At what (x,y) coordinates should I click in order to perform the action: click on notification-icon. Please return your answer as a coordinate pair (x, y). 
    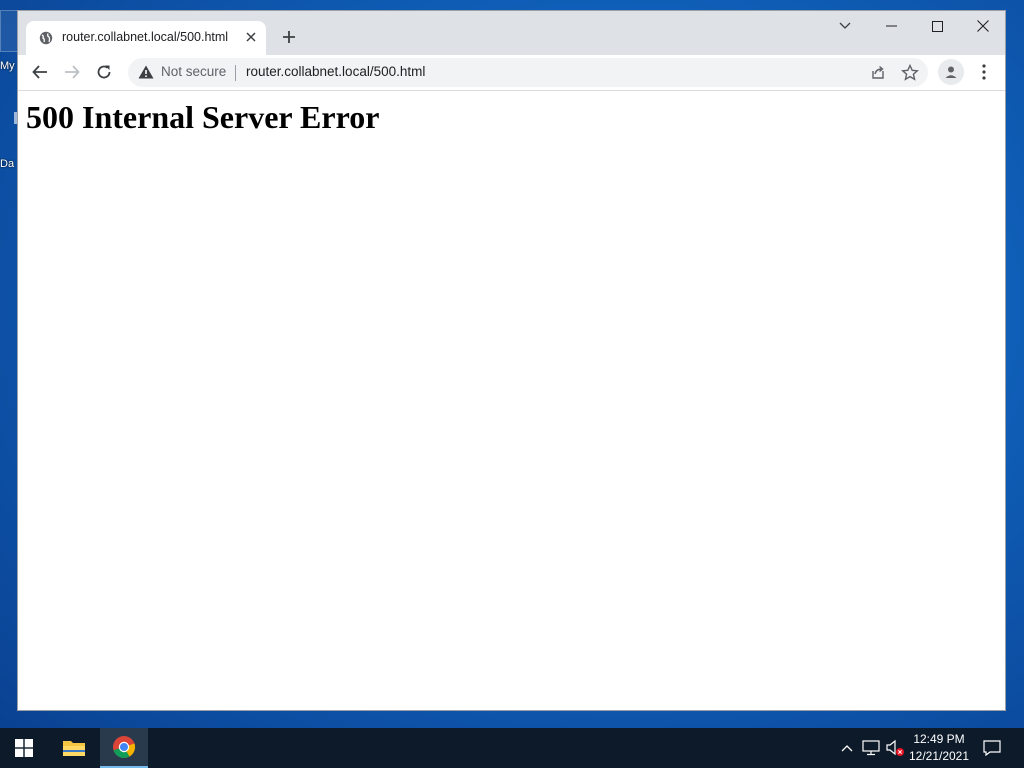
    Looking at the image, I should click on (992, 748).